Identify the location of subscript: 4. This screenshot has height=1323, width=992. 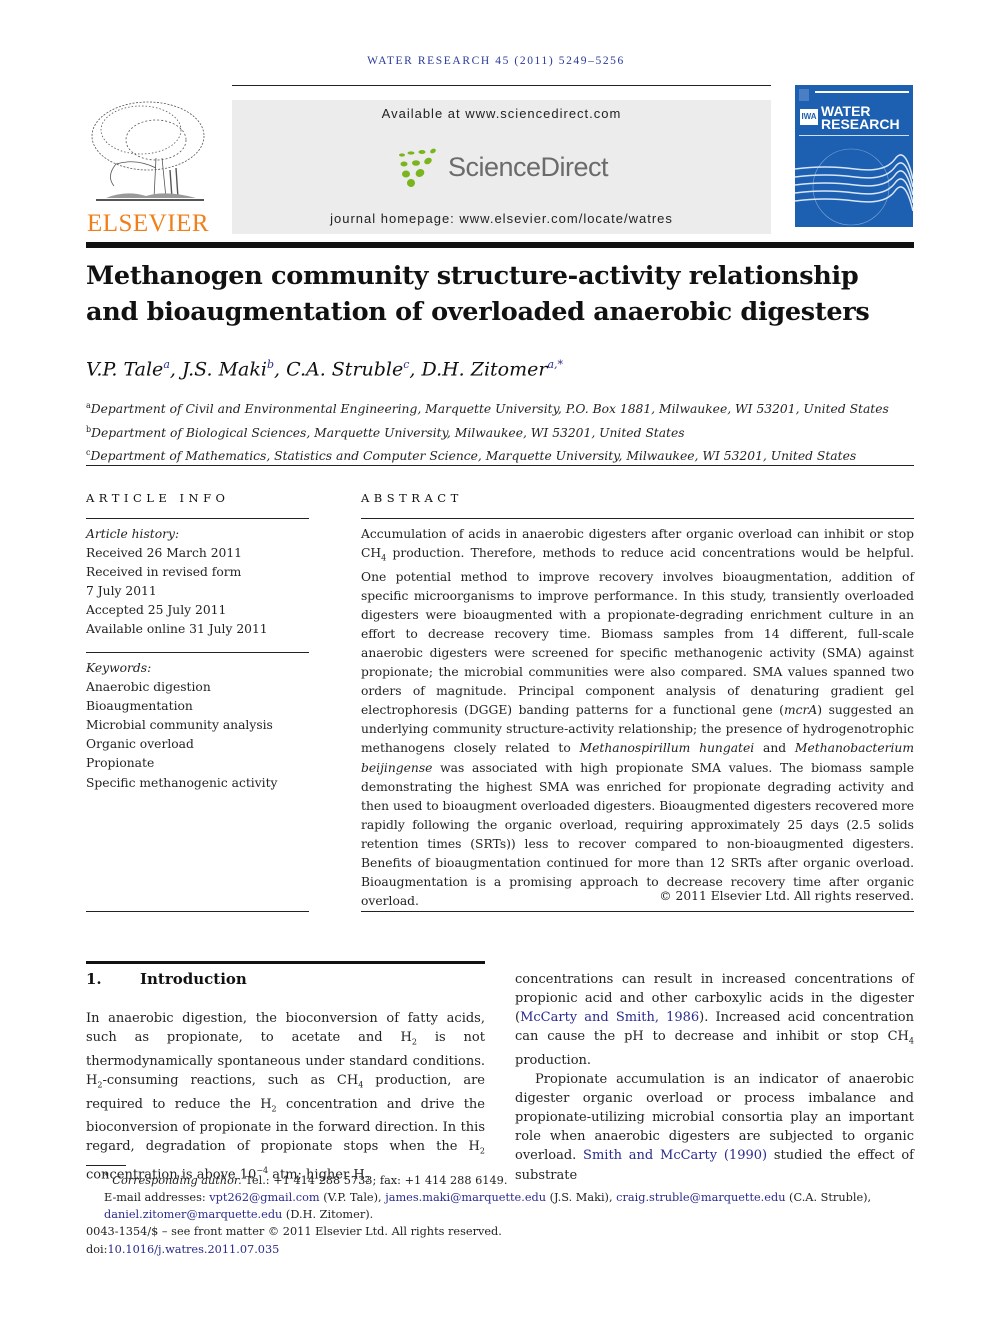
(911, 1041).